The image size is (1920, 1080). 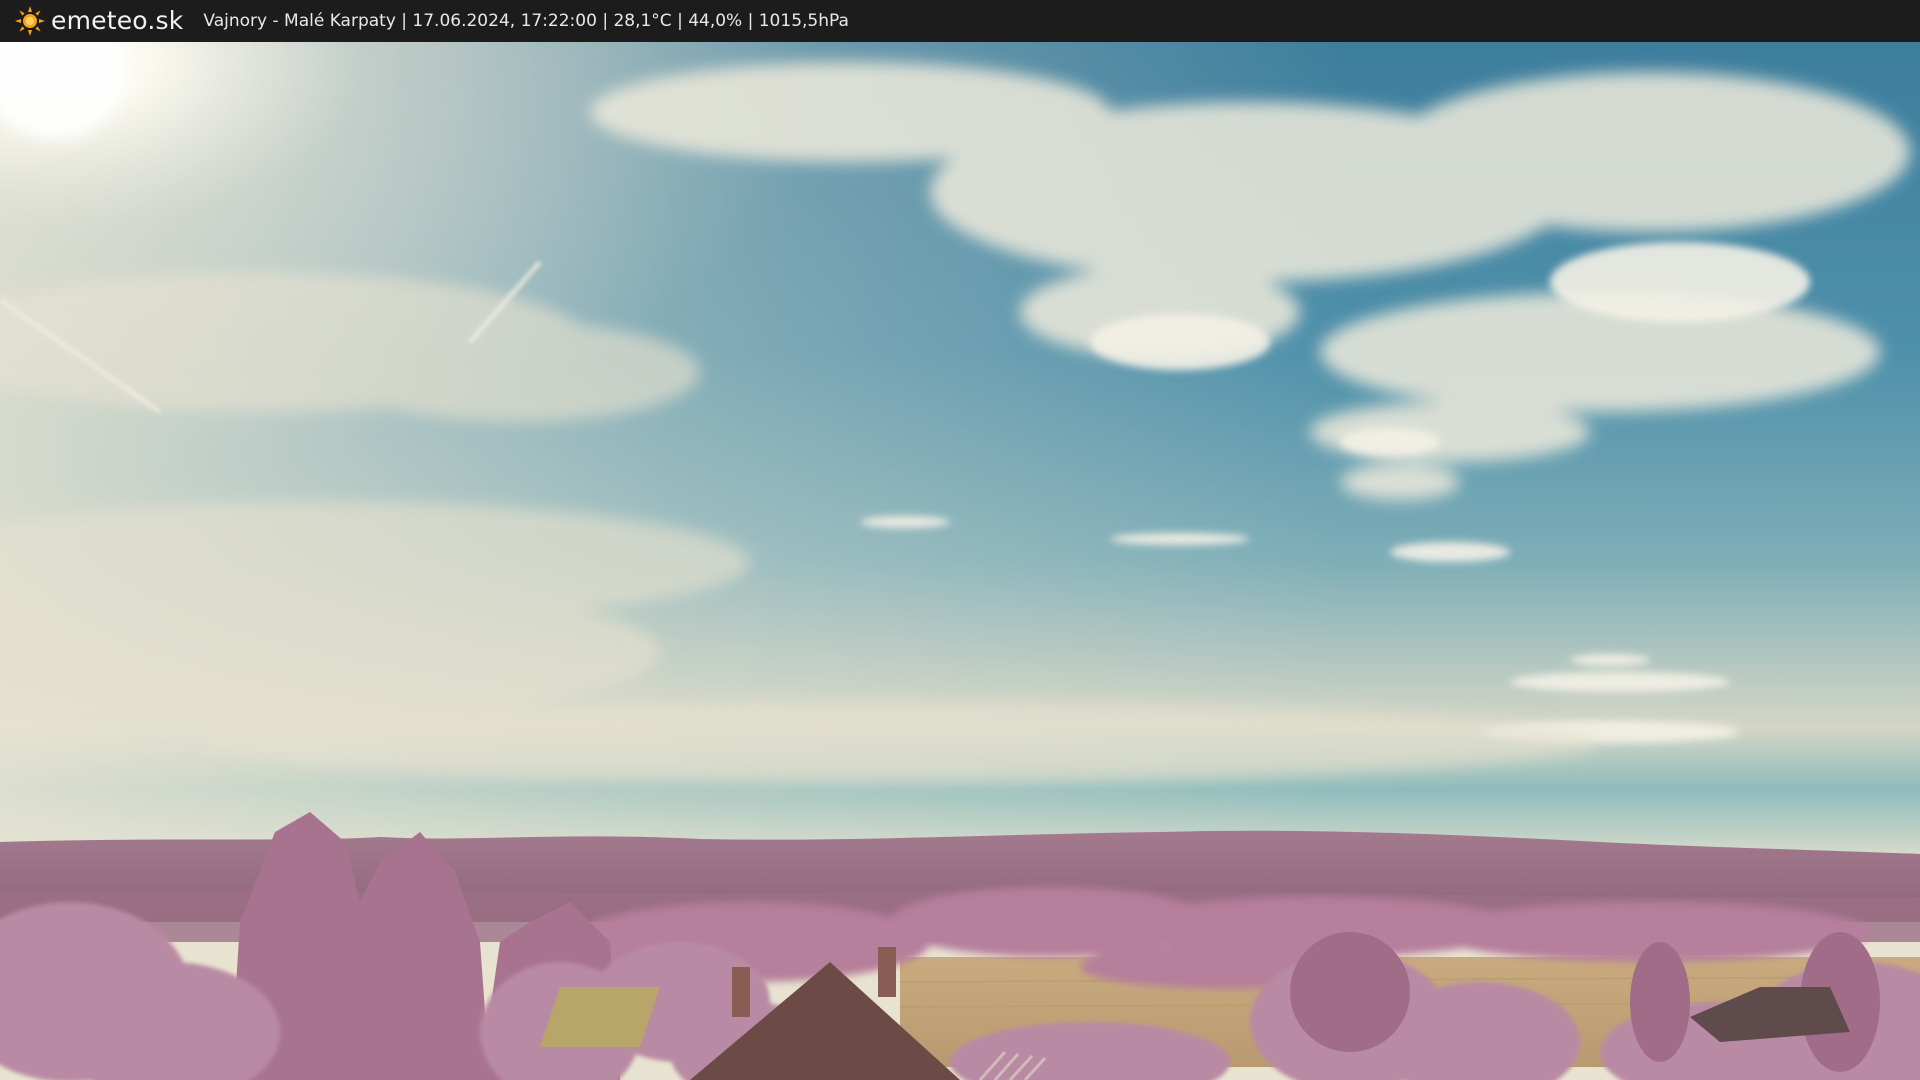 I want to click on sun-icon, so click(x=30, y=21).